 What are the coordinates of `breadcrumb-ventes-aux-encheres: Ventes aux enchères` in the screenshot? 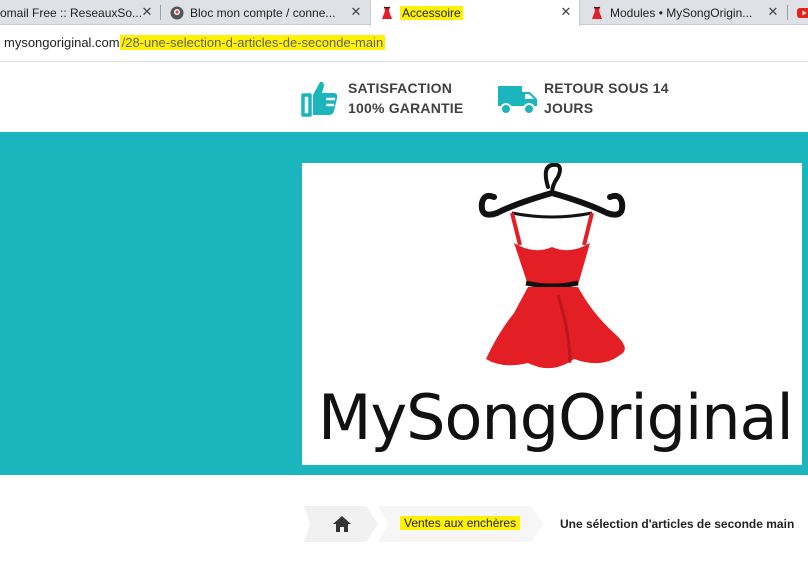 It's located at (461, 524).